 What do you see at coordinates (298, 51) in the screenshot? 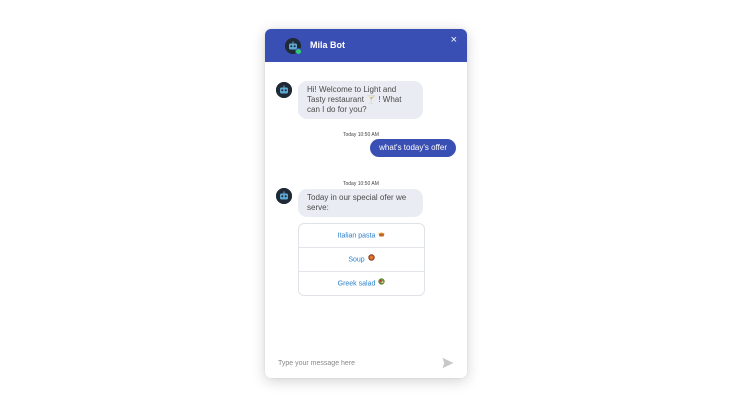
I see `online-status-dot` at bounding box center [298, 51].